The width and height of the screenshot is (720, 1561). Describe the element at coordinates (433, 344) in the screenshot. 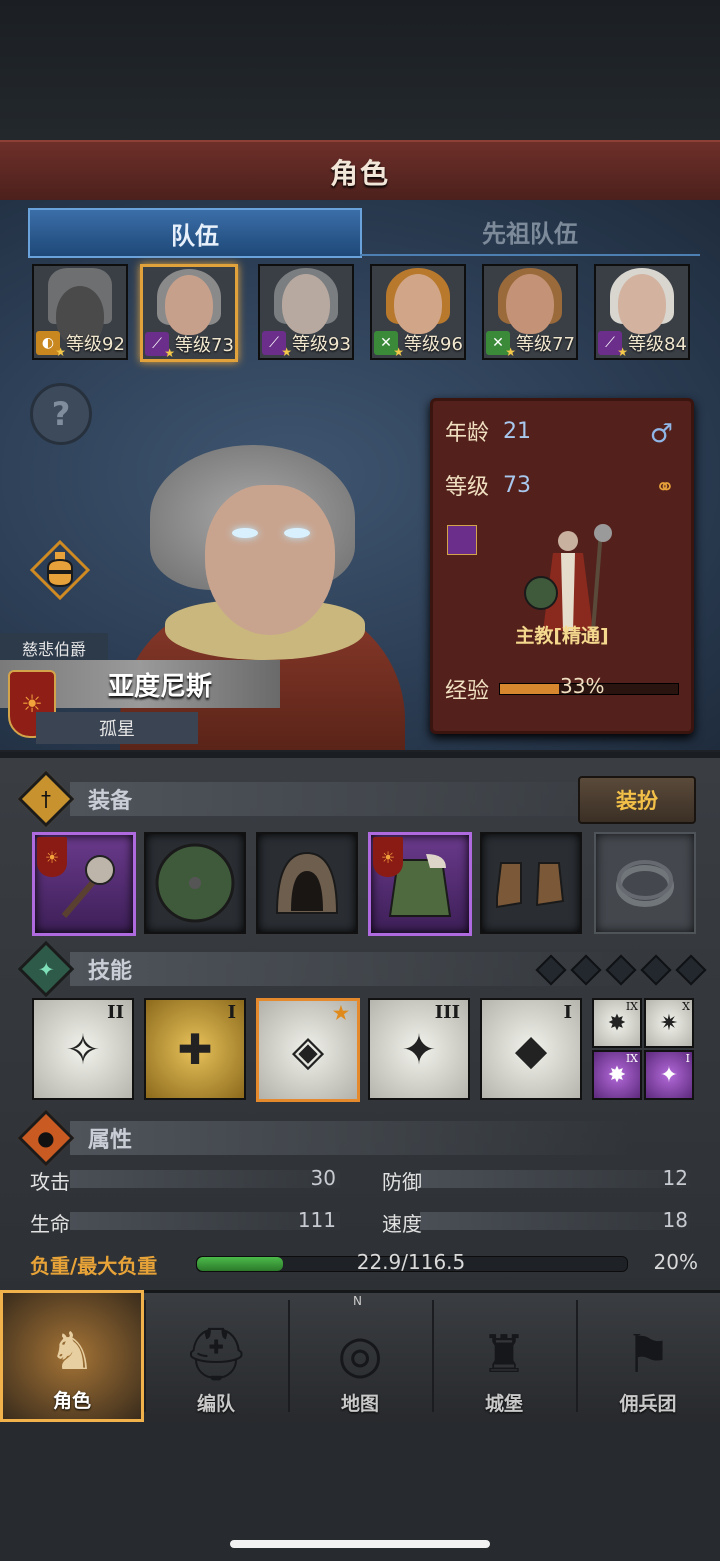

I see `roster-level: 等级96` at that location.